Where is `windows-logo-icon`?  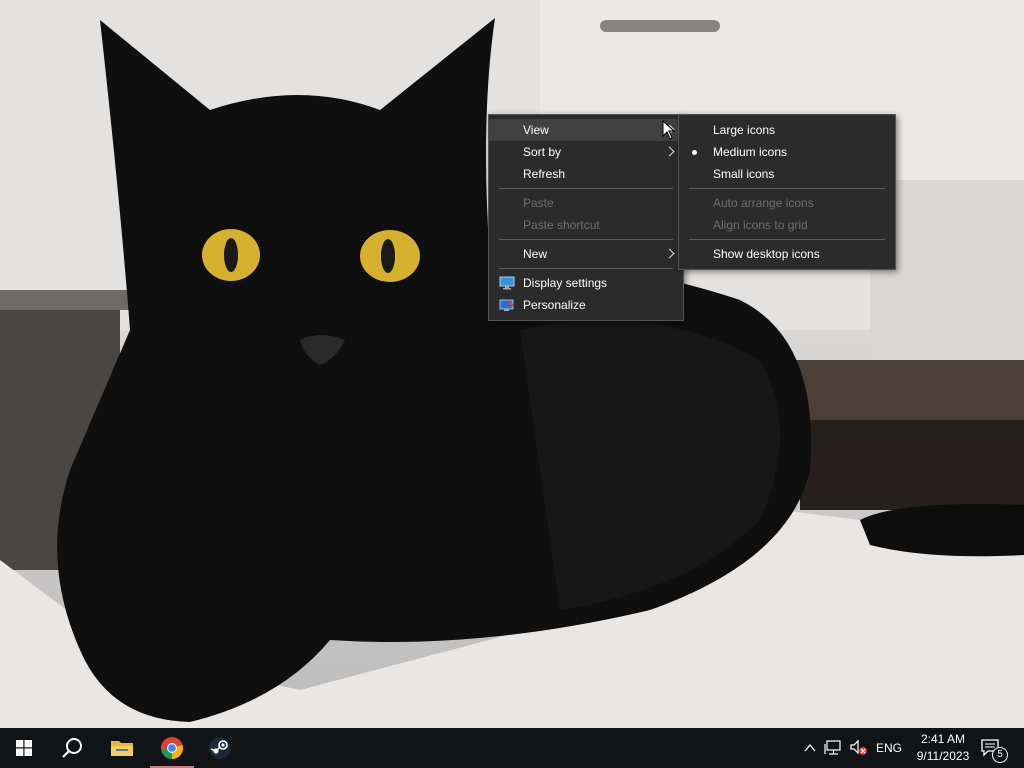 windows-logo-icon is located at coordinates (24, 748).